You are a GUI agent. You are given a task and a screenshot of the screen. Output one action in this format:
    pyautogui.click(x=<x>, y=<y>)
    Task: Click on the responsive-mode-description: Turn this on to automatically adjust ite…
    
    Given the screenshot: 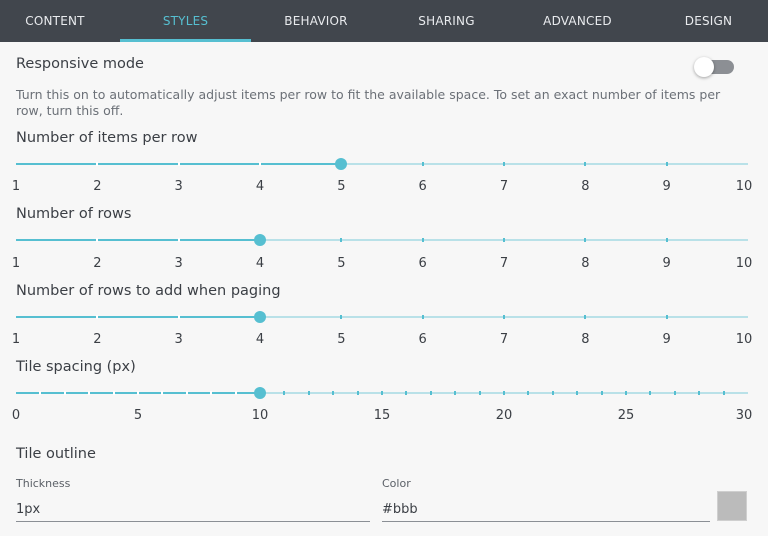 What is the action you would take?
    pyautogui.click(x=368, y=102)
    